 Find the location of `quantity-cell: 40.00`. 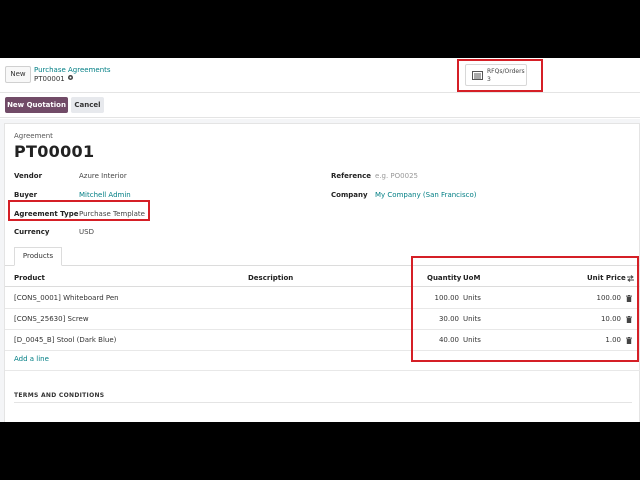

quantity-cell: 40.00 is located at coordinates (449, 340).